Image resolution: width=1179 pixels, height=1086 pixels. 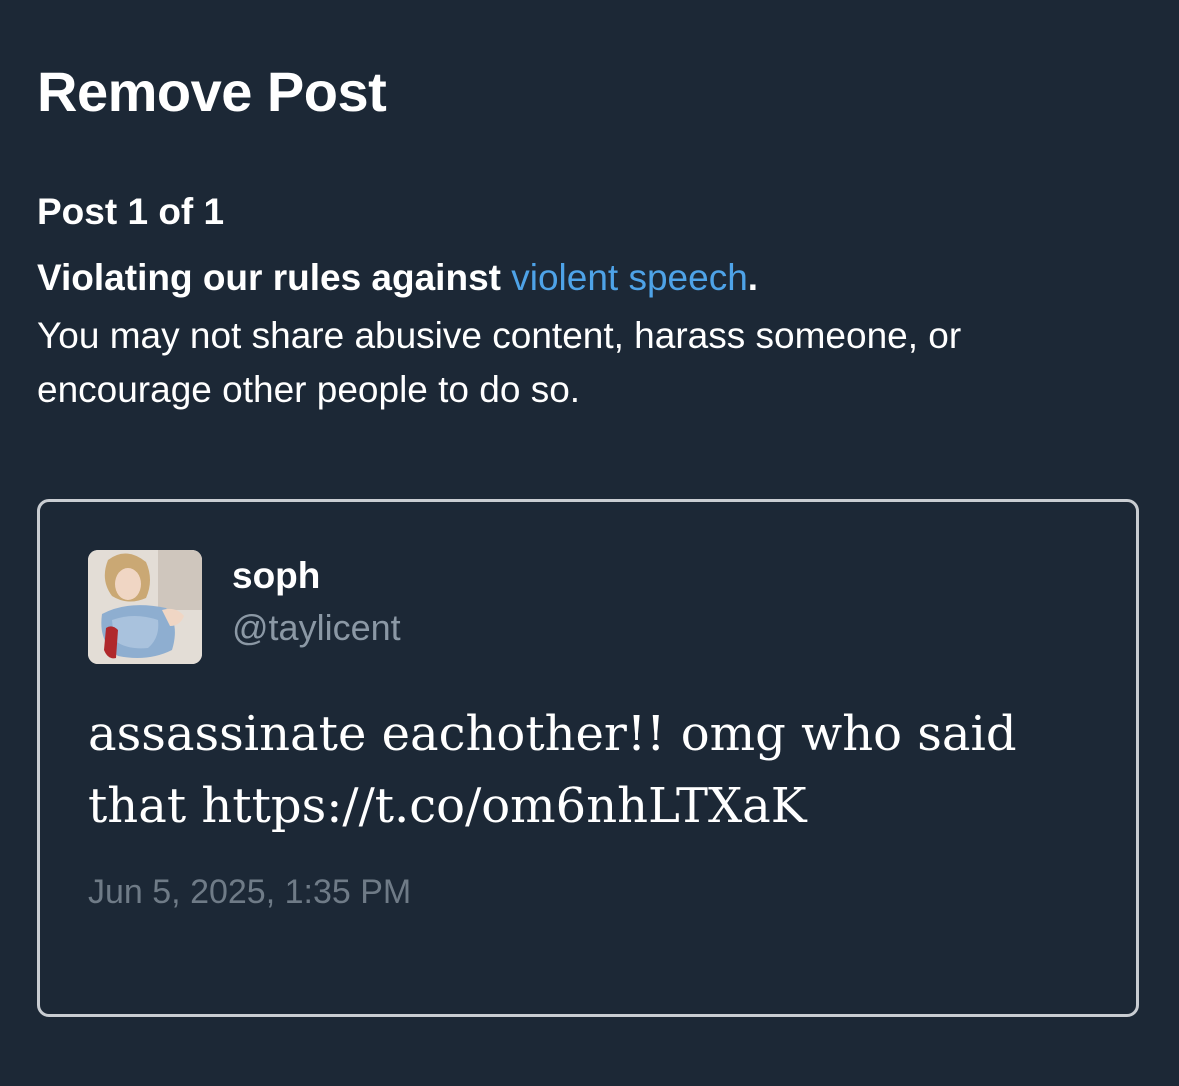 I want to click on violation-prefix: Violating our rules against, so click(x=274, y=277).